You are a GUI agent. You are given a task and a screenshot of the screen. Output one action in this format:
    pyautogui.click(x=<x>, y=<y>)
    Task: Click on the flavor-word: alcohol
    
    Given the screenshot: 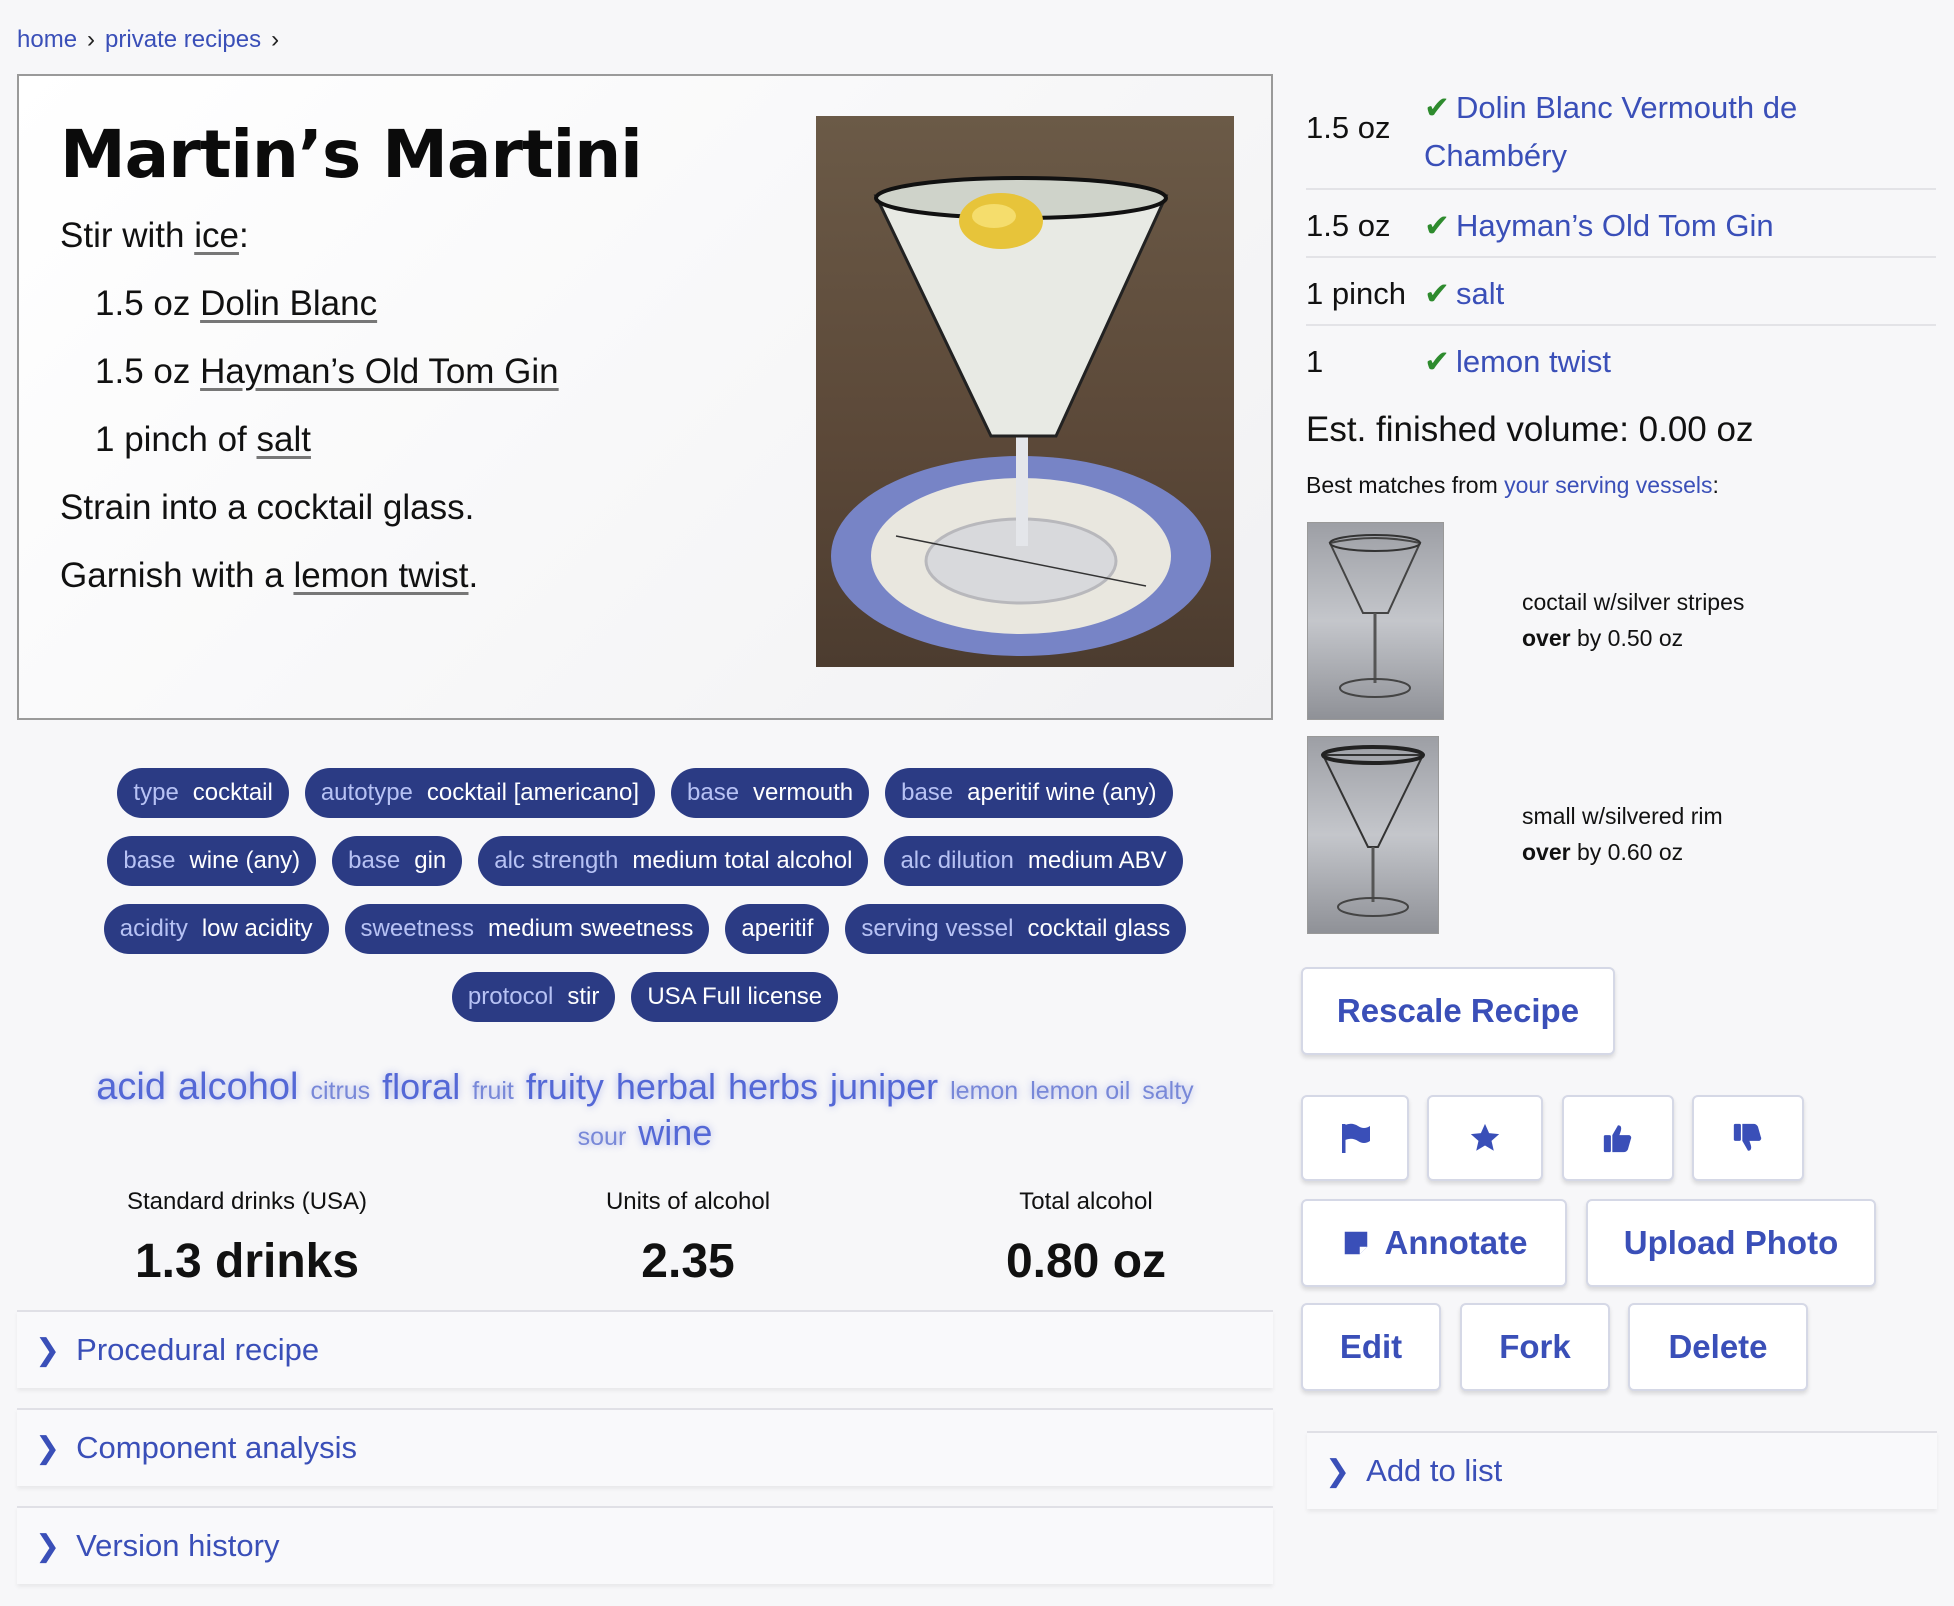 What is the action you would take?
    pyautogui.click(x=238, y=1087)
    